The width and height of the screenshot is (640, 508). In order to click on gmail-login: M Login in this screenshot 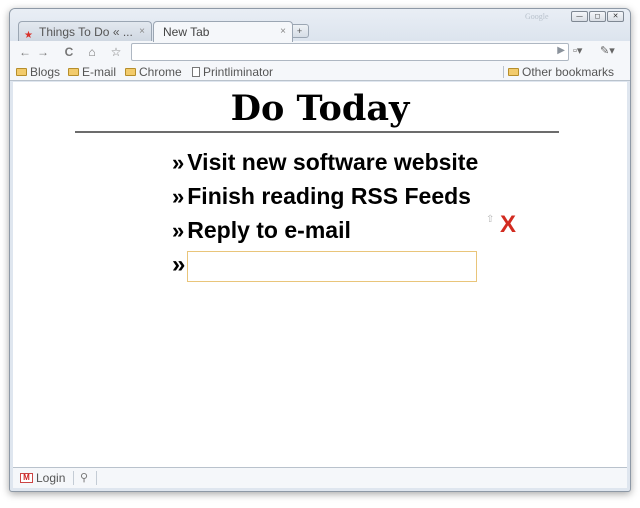, I will do `click(42, 478)`.